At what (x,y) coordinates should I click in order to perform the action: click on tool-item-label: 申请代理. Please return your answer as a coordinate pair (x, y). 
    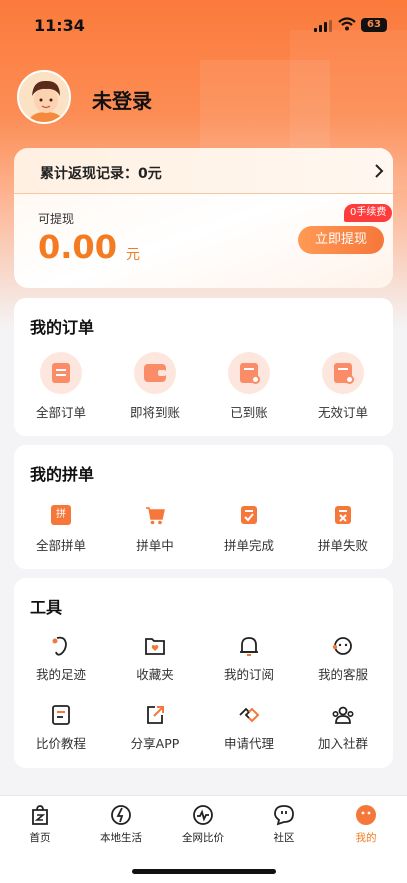
    Looking at the image, I should click on (248, 743).